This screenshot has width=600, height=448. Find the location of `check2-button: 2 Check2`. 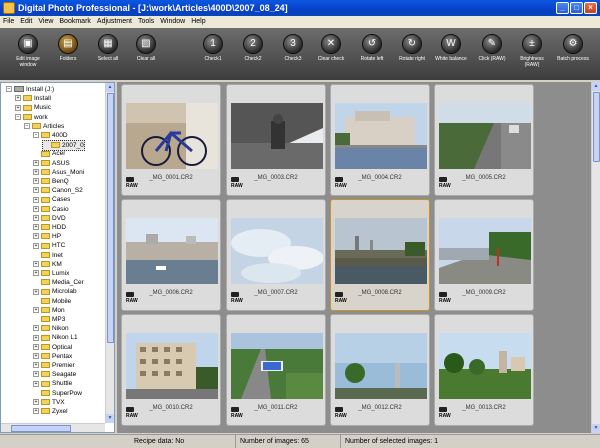

check2-button: 2 Check2 is located at coordinates (253, 48).